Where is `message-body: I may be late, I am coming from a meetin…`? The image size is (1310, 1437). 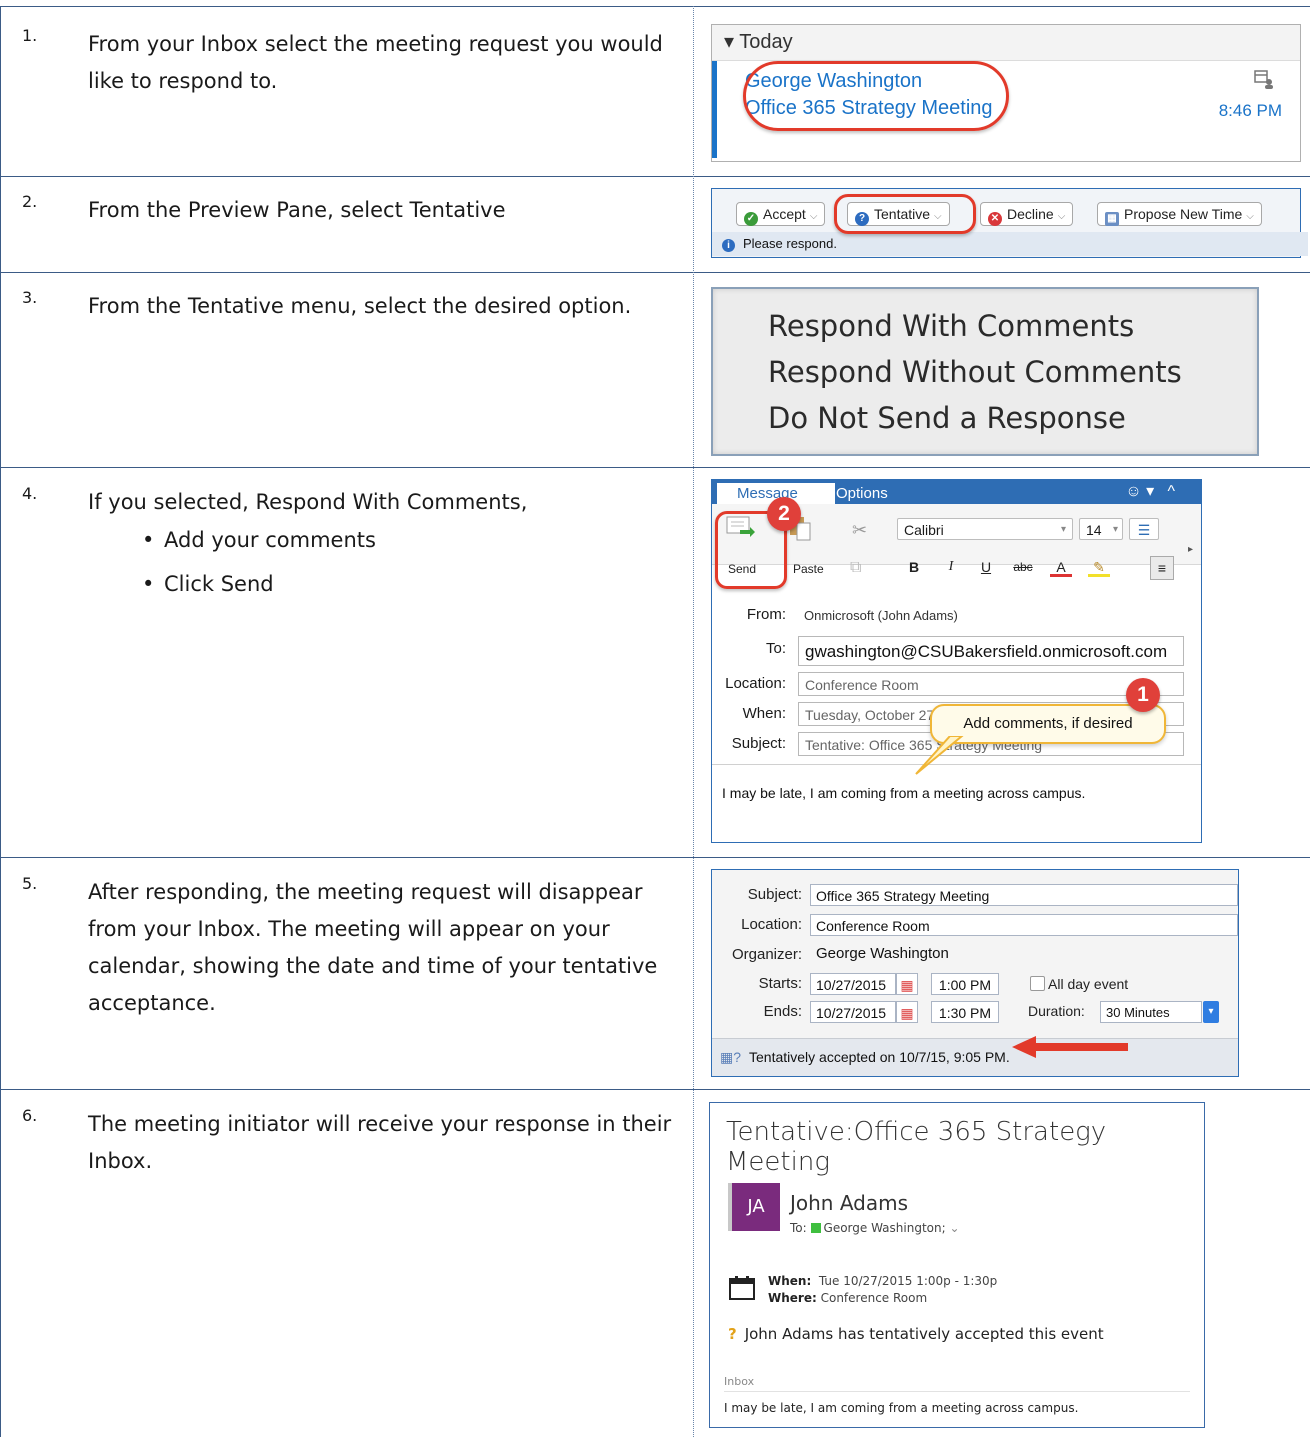
message-body: I may be late, I am coming from a meetin… is located at coordinates (903, 793).